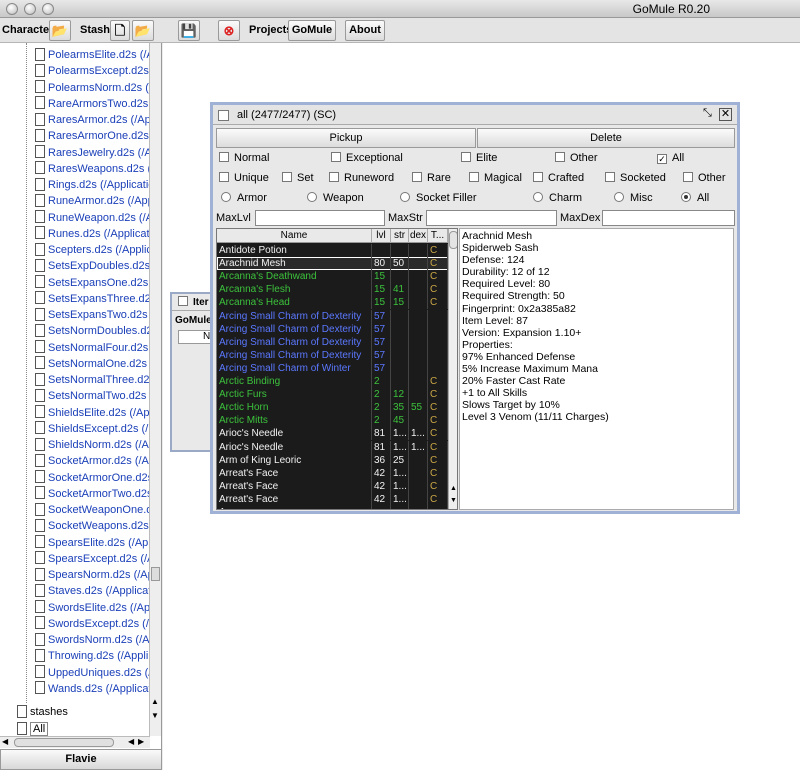 The image size is (800, 770). I want to click on maxlvl-input, so click(320, 218).